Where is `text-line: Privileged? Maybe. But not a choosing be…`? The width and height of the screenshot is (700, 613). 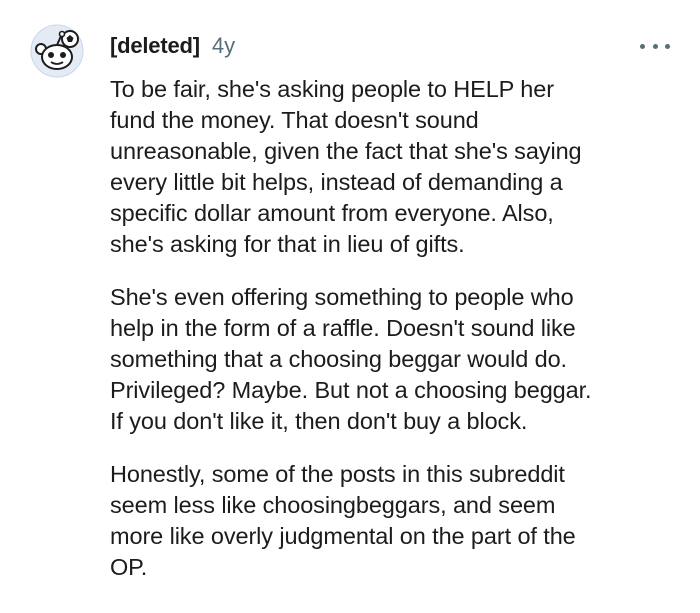 text-line: Privileged? Maybe. But not a choosing be… is located at coordinates (351, 390).